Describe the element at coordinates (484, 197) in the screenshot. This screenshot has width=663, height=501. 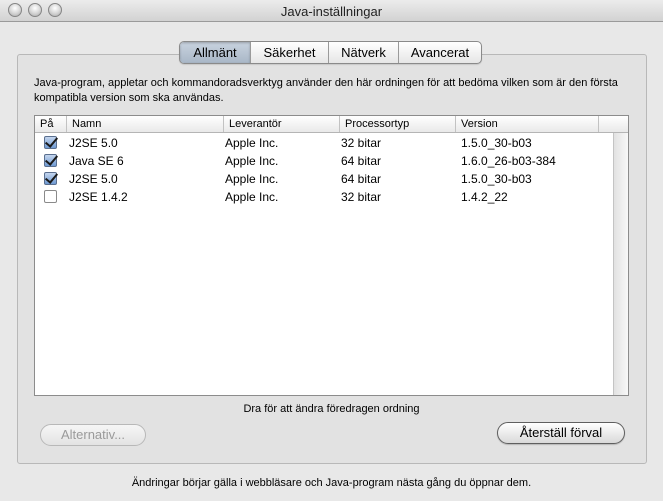
I see `row-version: 1.4.2_22` at that location.